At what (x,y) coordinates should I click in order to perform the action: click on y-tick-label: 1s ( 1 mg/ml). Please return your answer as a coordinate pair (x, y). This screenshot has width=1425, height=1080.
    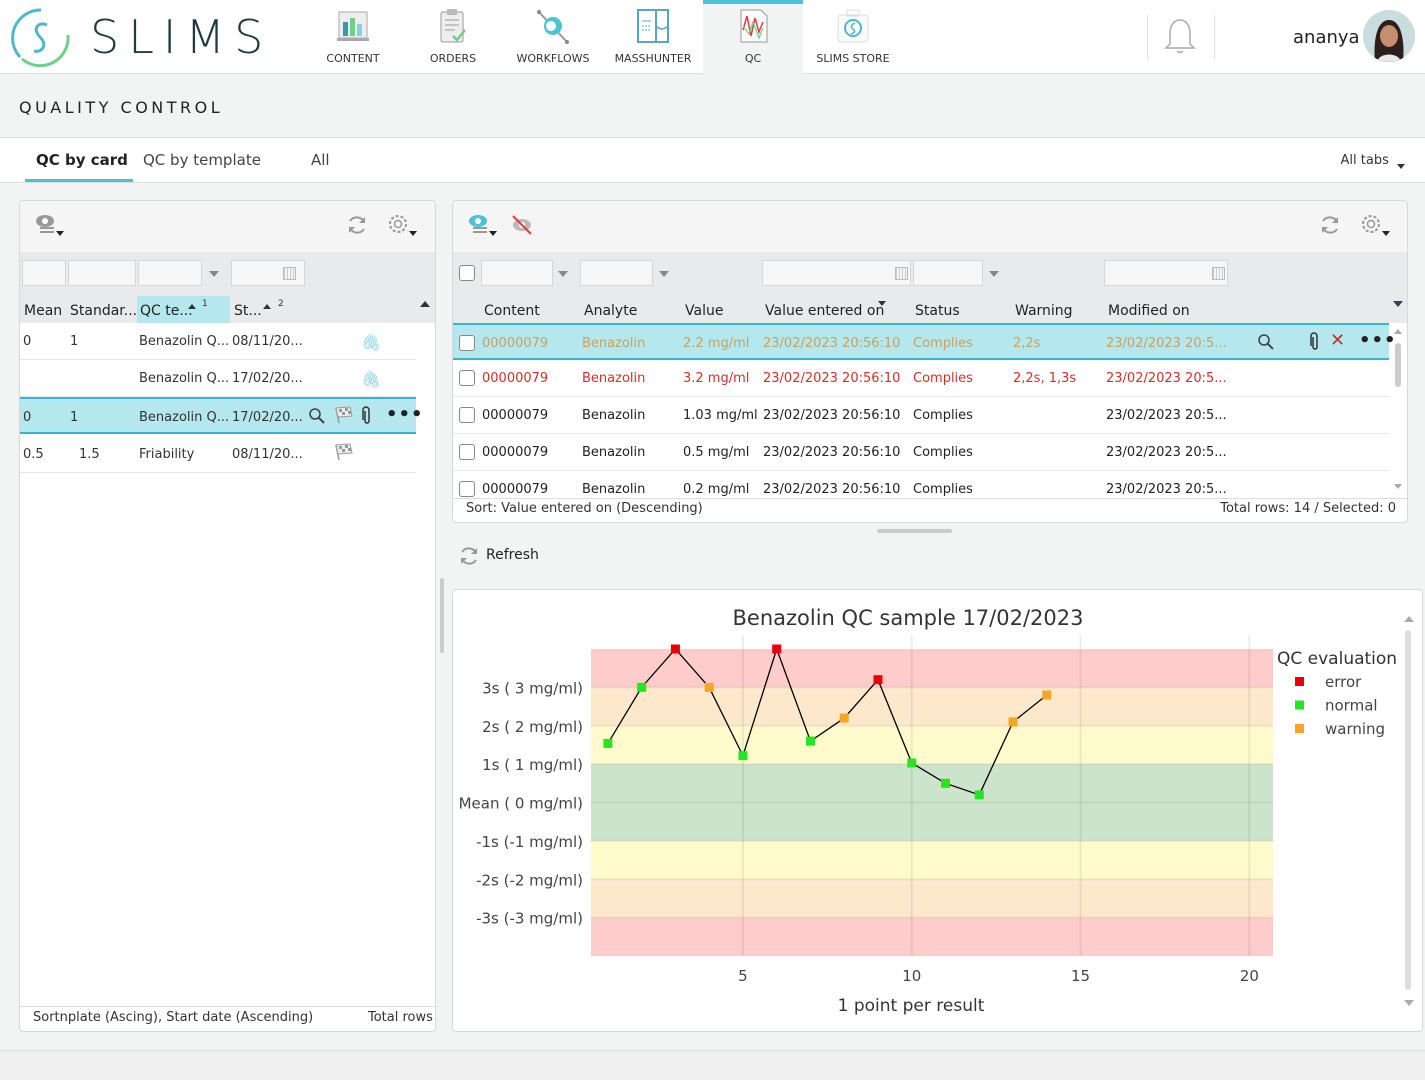
    Looking at the image, I should click on (532, 765).